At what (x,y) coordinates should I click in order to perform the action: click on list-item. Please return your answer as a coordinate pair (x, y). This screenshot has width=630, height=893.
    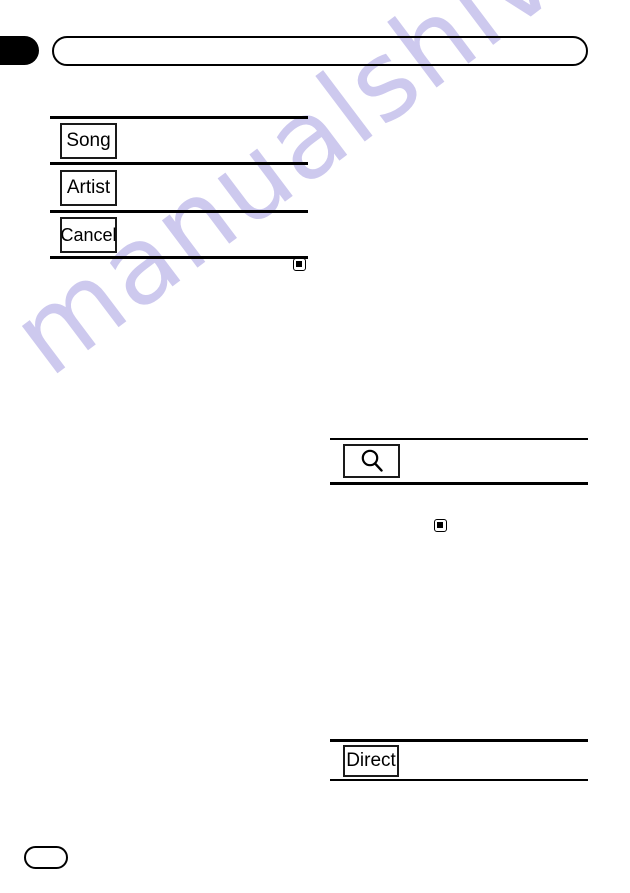
    Looking at the image, I should click on (459, 461).